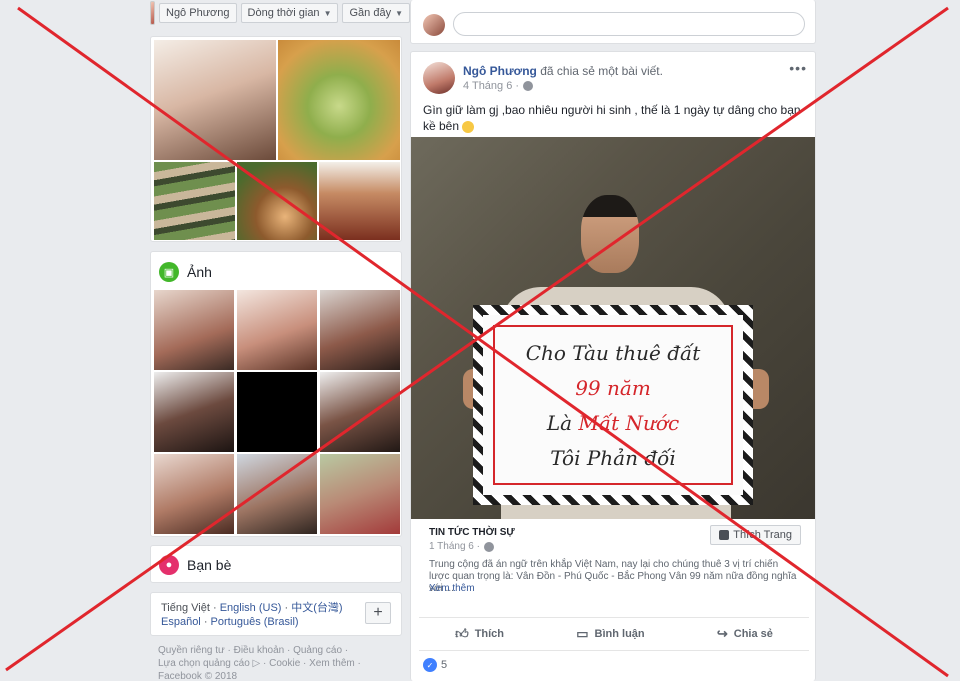 The height and width of the screenshot is (681, 960). Describe the element at coordinates (613, 457) in the screenshot. I see `sign-line-4: Tôi Phản đối` at that location.